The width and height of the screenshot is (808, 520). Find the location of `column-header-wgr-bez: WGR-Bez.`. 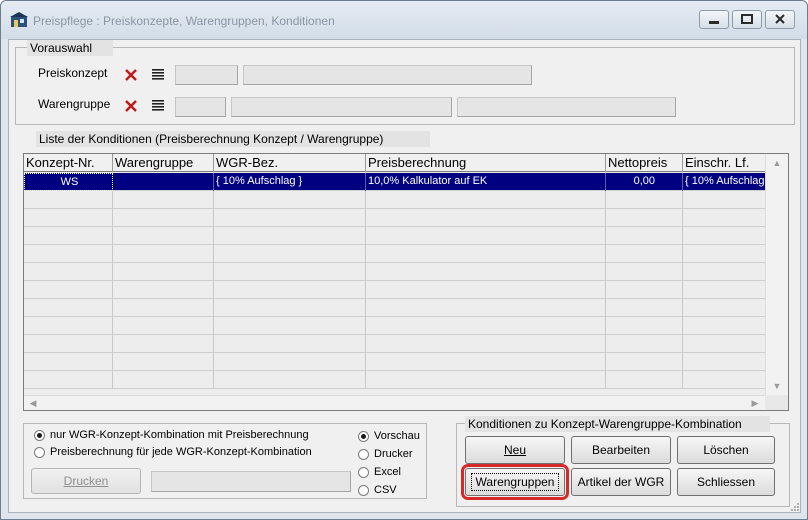

column-header-wgr-bez: WGR-Bez. is located at coordinates (290, 163).